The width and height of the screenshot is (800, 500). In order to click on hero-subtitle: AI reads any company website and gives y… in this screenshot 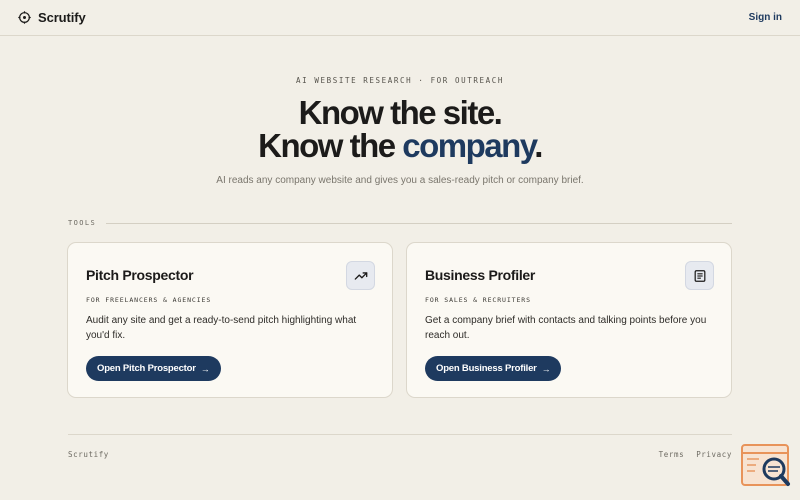, I will do `click(400, 180)`.